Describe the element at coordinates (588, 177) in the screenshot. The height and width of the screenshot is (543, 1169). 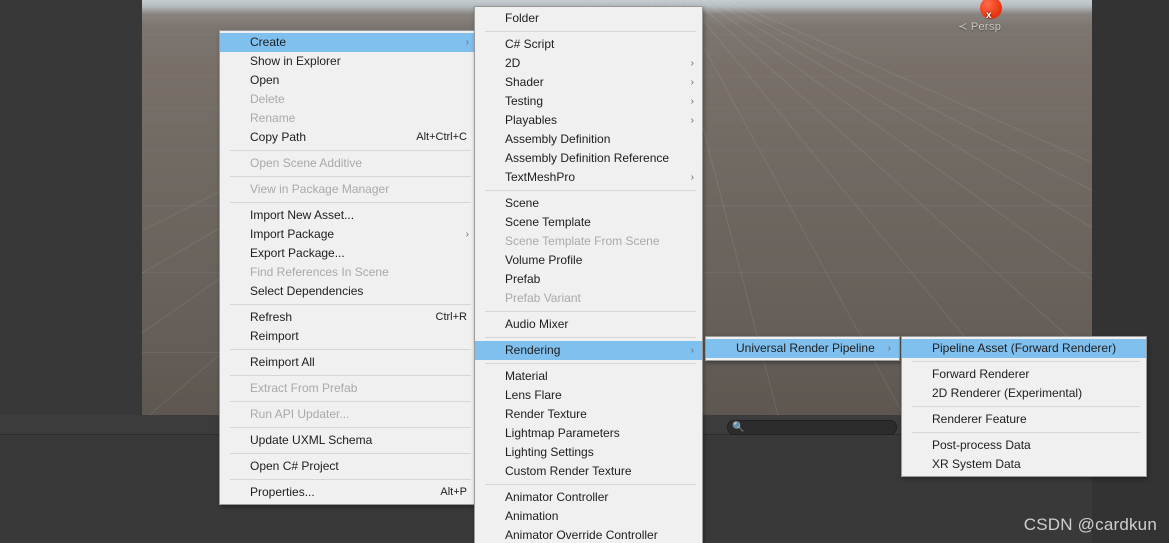
I see `menu-item-textmeshpro: TextMeshPro ›` at that location.